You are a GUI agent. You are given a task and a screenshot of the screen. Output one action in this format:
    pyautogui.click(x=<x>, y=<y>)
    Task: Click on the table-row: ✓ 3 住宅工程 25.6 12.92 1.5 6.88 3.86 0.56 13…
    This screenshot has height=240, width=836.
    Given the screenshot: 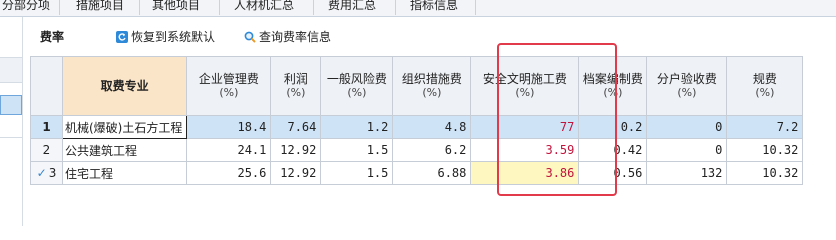 What is the action you would take?
    pyautogui.click(x=417, y=173)
    